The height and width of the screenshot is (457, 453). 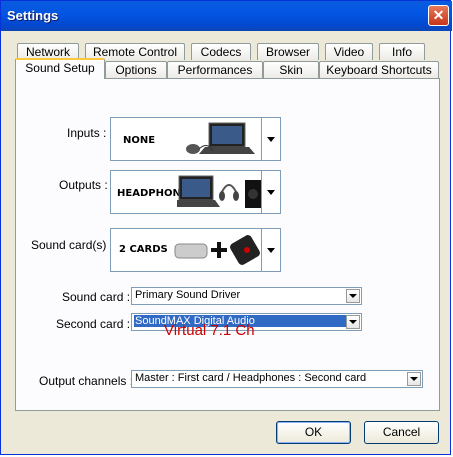 What do you see at coordinates (402, 51) in the screenshot?
I see `tab-info: Info` at bounding box center [402, 51].